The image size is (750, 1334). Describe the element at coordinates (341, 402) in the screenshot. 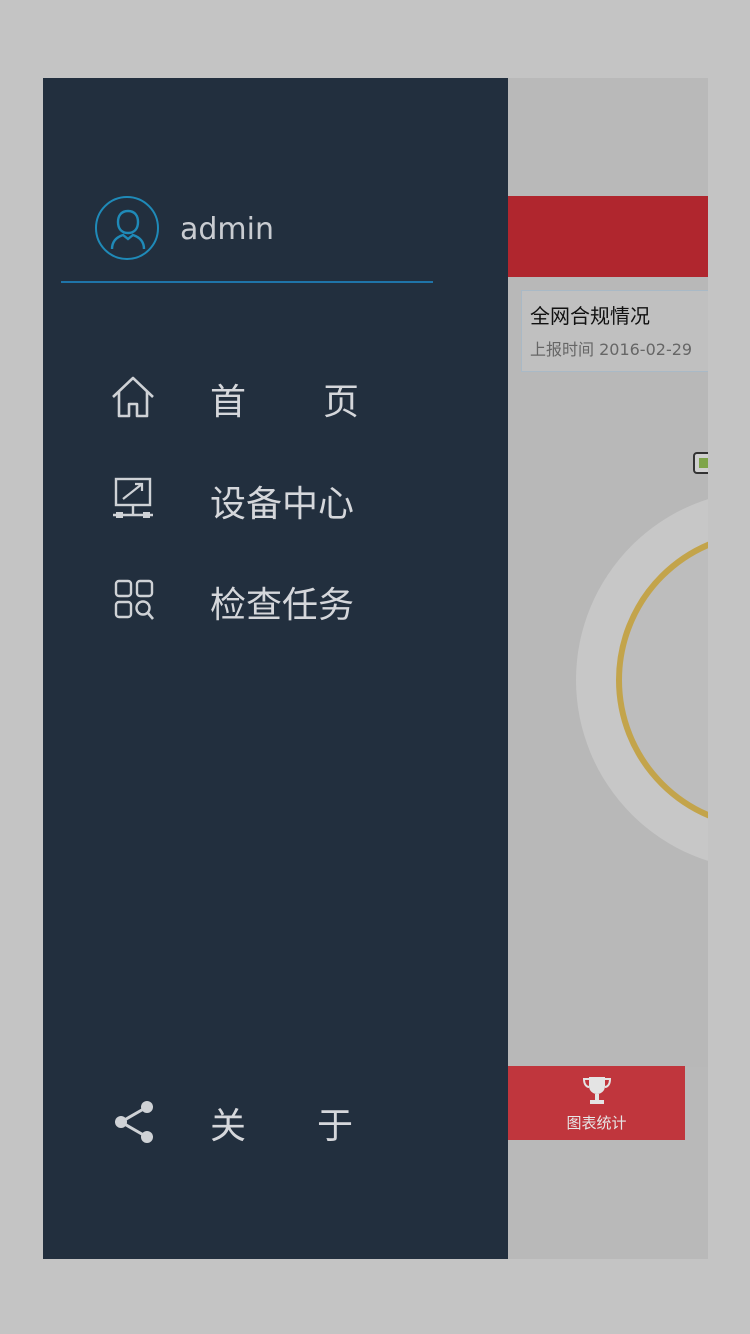

I see `menu-label-home-part2: 页` at that location.